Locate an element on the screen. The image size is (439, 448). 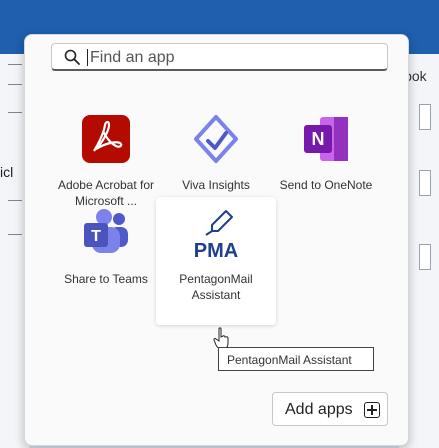
search-icon is located at coordinates (72, 57).